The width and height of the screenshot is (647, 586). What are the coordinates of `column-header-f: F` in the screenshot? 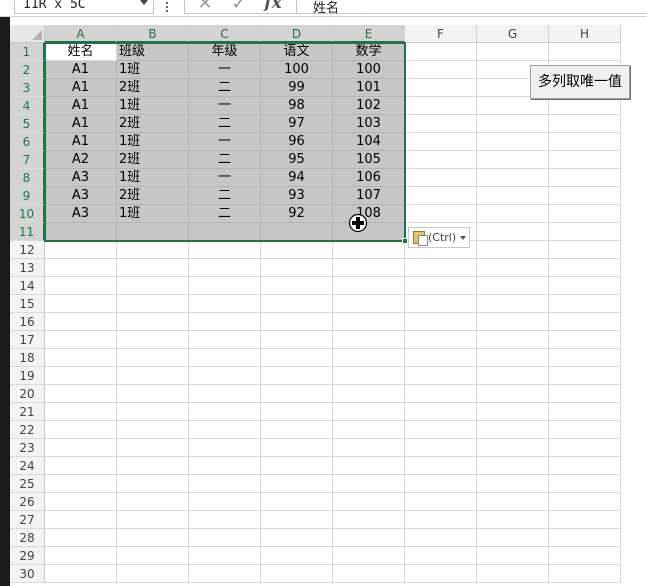 It's located at (441, 34).